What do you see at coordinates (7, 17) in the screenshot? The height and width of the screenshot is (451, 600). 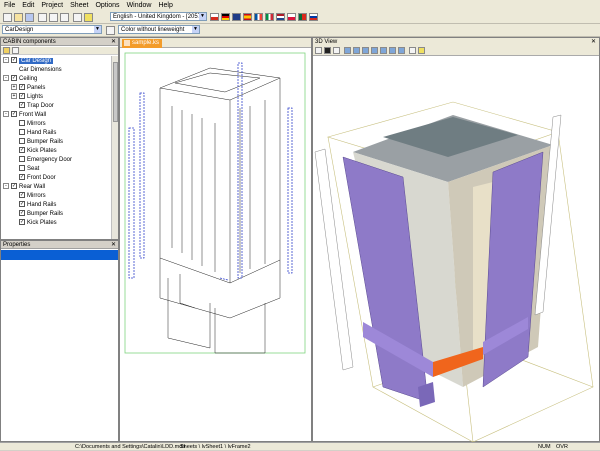 I see `new-icon` at bounding box center [7, 17].